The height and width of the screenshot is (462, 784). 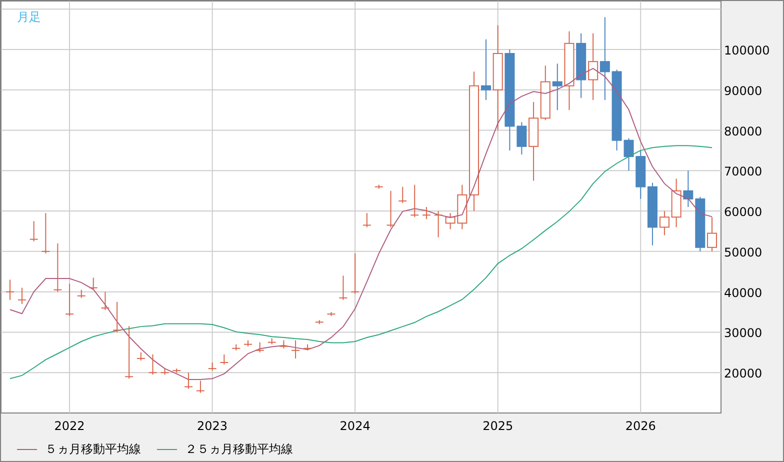 I want to click on legend-label: ５ヵ月移動平均線, so click(x=93, y=449).